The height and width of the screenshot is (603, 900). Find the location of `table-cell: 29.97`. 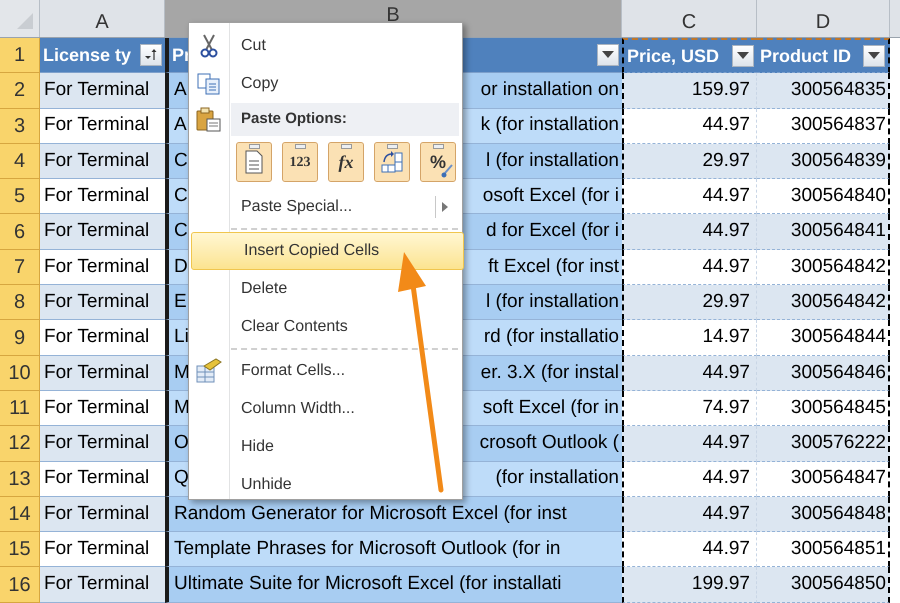

table-cell: 29.97 is located at coordinates (689, 302).